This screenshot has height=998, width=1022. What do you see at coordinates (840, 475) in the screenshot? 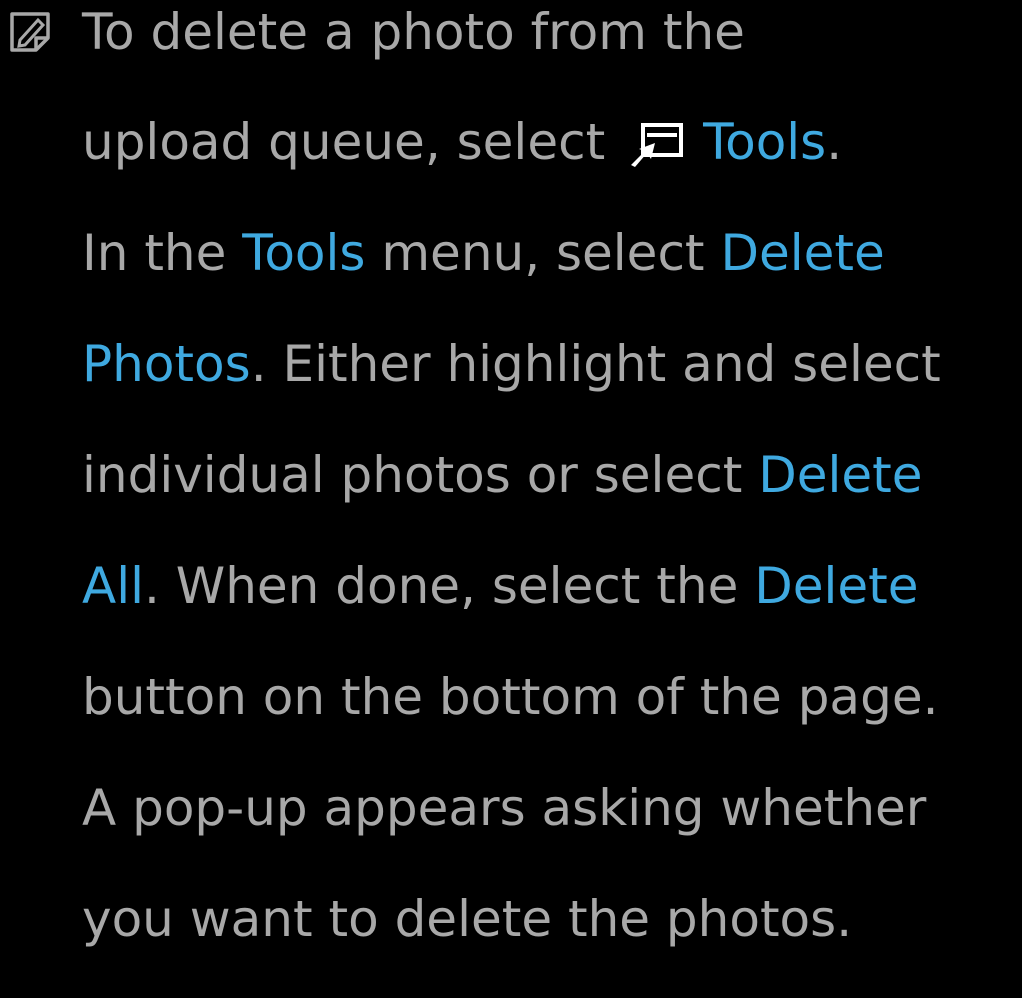
I see `delete-all-link: Delete` at bounding box center [840, 475].